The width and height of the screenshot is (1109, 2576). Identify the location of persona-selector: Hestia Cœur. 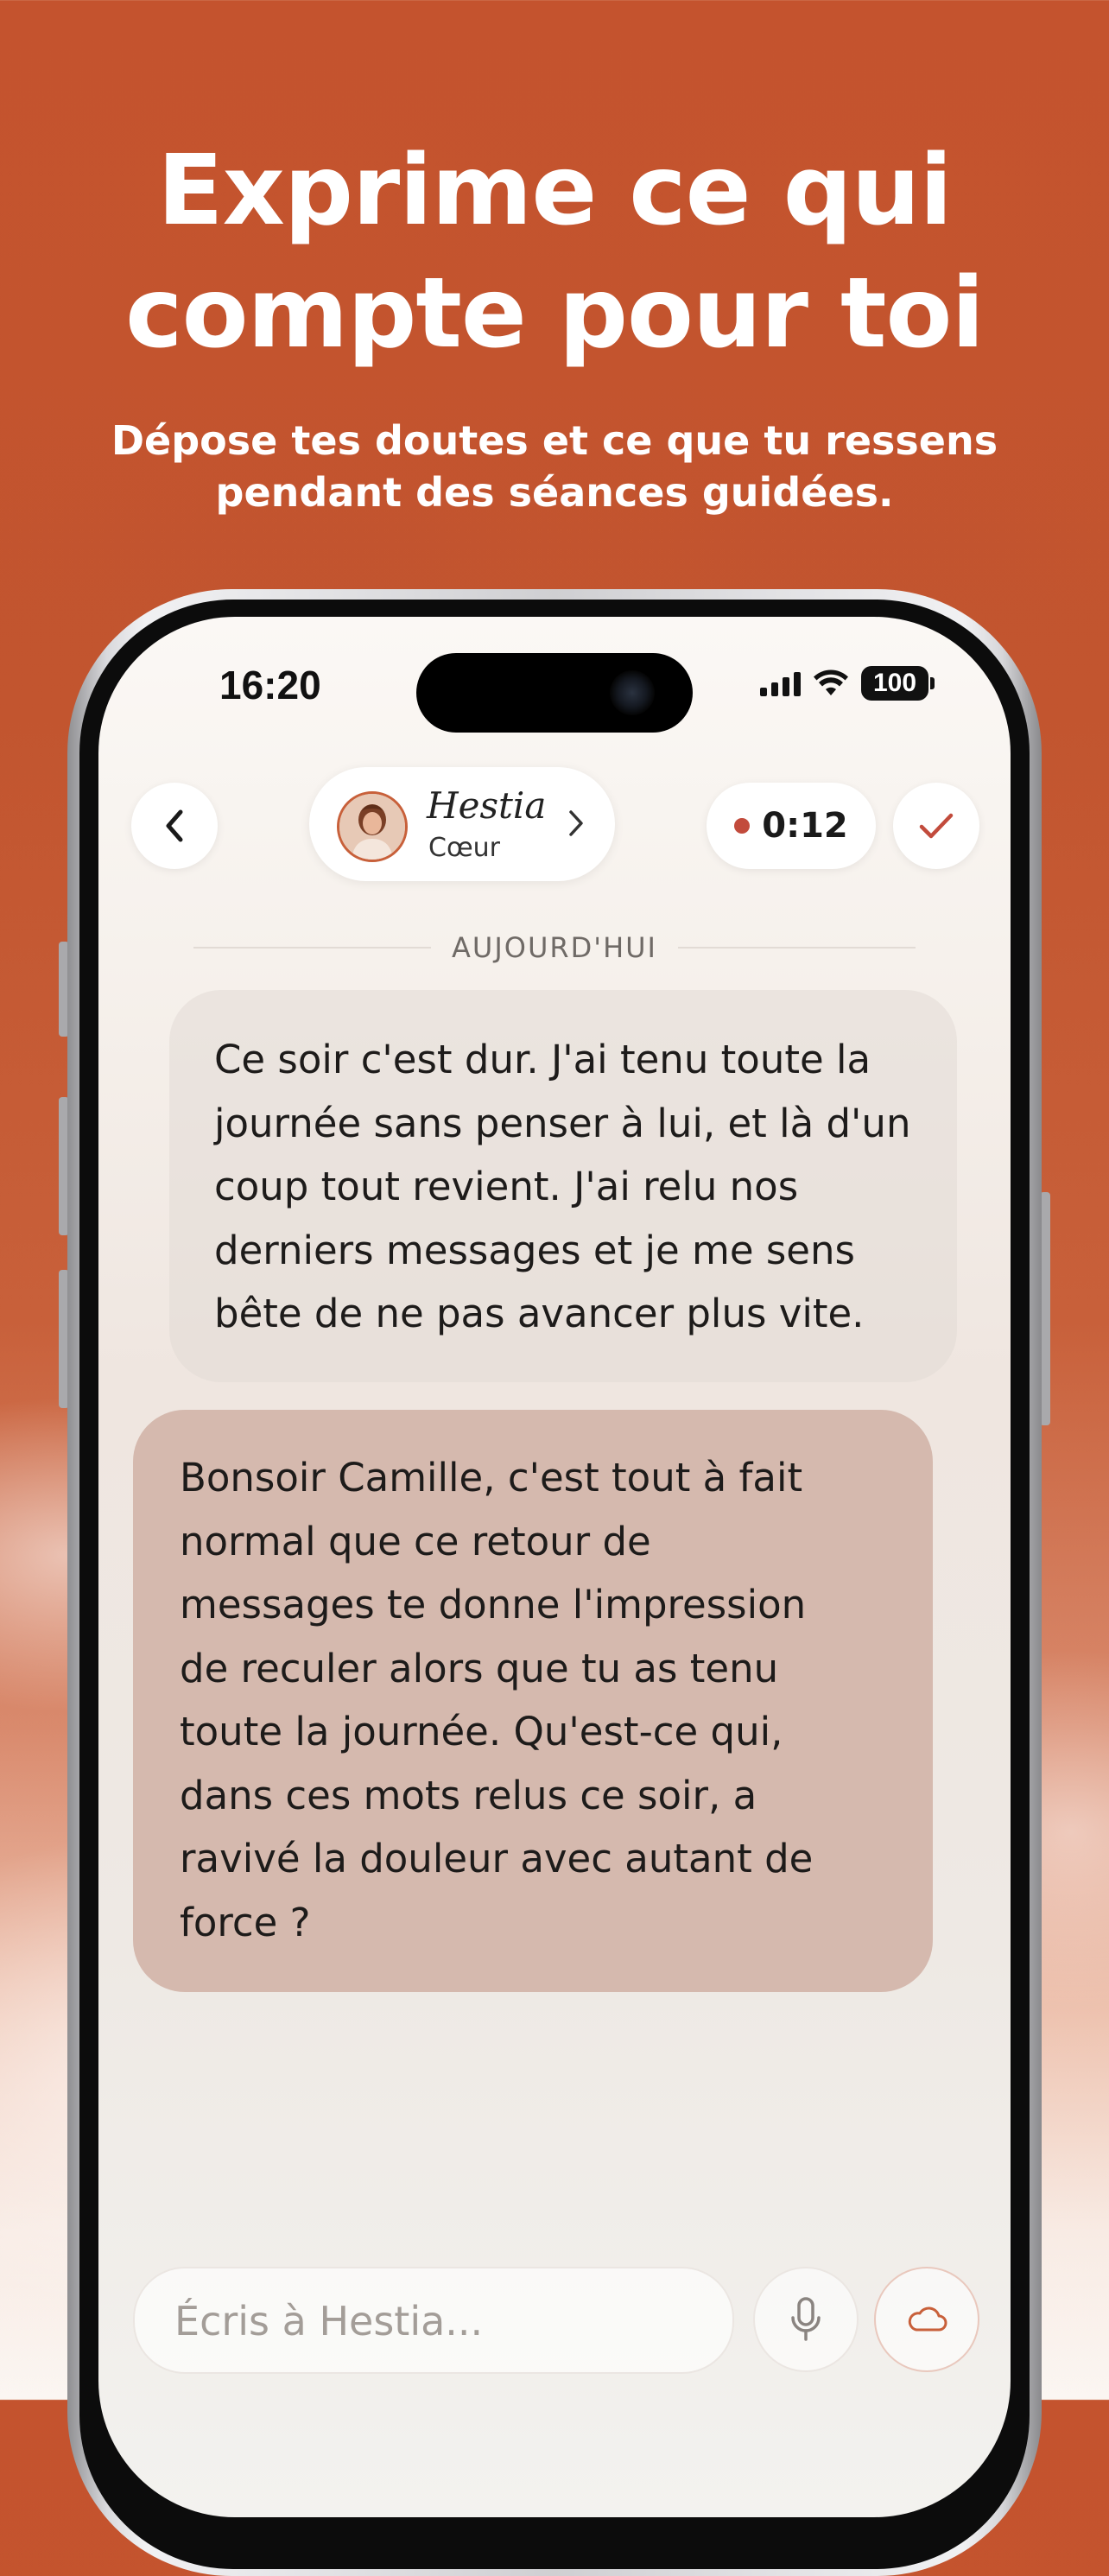
(462, 824).